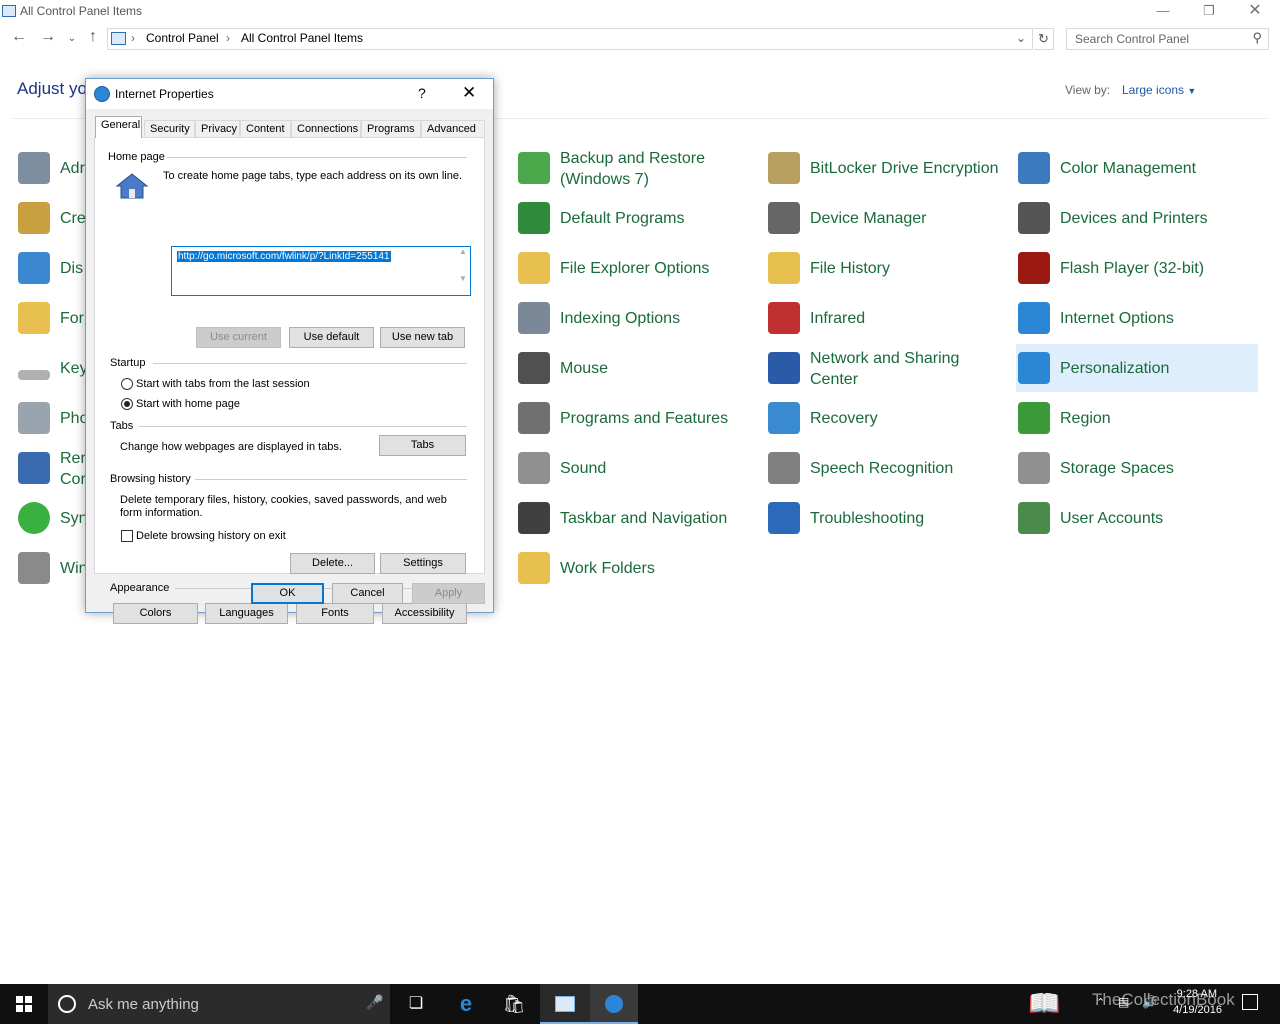  What do you see at coordinates (637, 168) in the screenshot?
I see `cp-item-backup: Backup and Restore (Windows 7)` at bounding box center [637, 168].